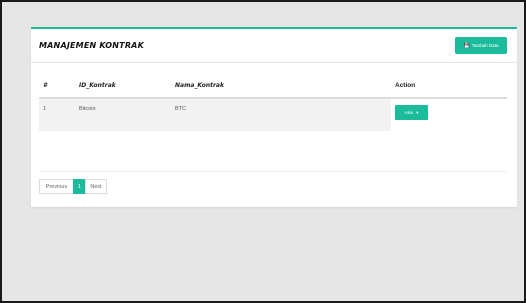 The height and width of the screenshot is (303, 526). I want to click on pagination: Previous 1 Next, so click(73, 186).